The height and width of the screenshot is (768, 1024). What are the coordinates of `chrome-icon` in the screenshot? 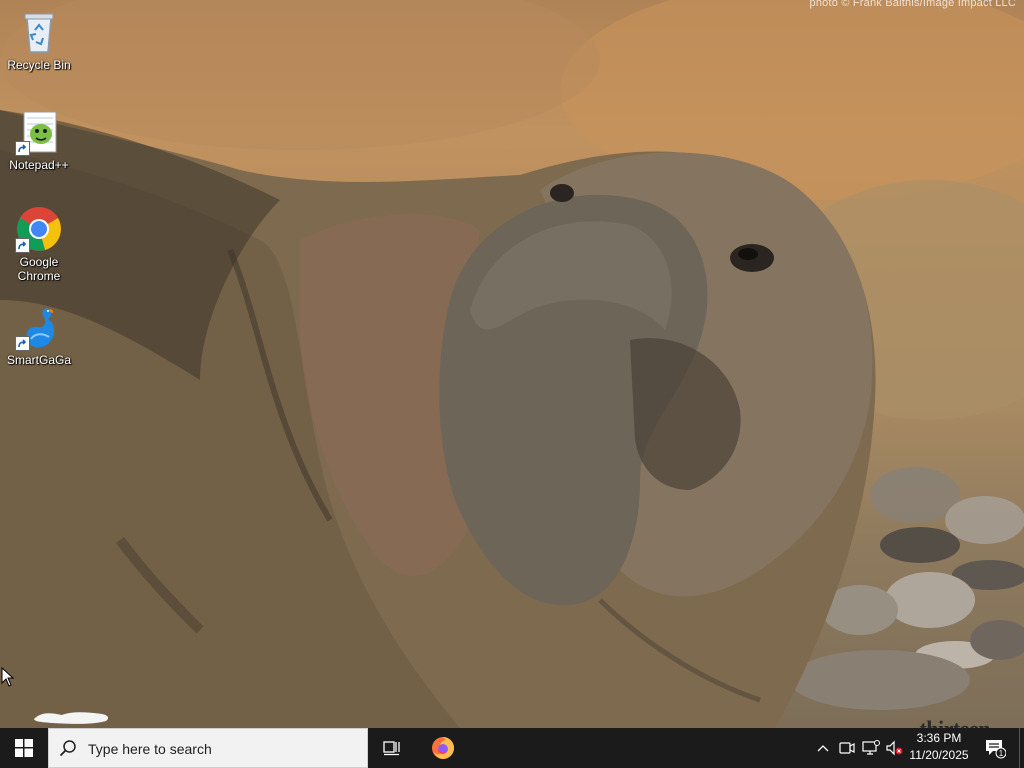 It's located at (39, 229).